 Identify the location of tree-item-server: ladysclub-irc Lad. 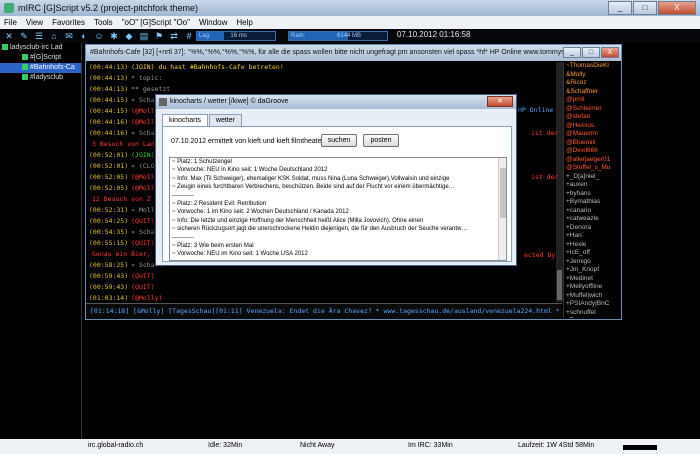
(40, 48).